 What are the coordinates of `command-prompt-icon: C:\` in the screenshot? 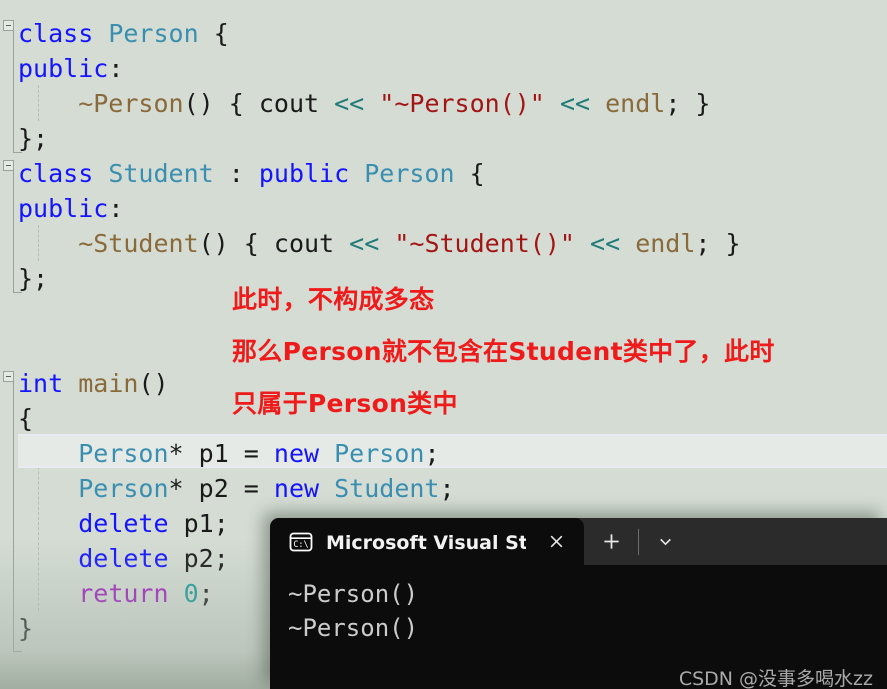 It's located at (301, 542).